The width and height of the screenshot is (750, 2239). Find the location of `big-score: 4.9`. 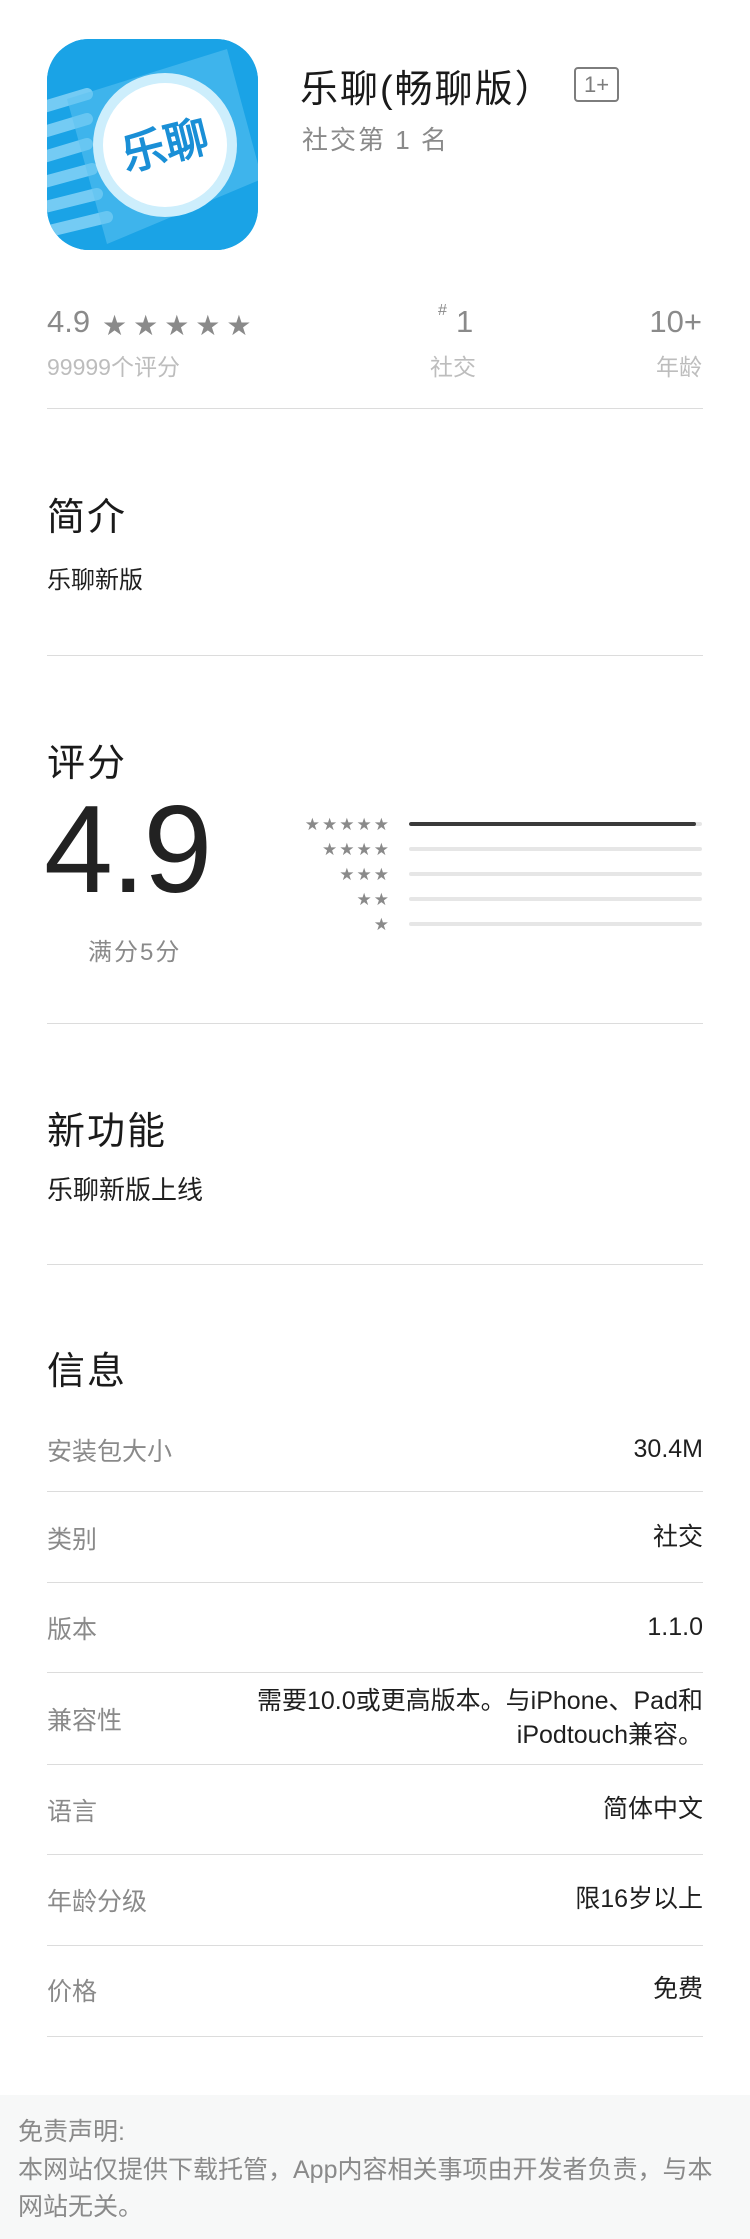

big-score: 4.9 is located at coordinates (128, 850).